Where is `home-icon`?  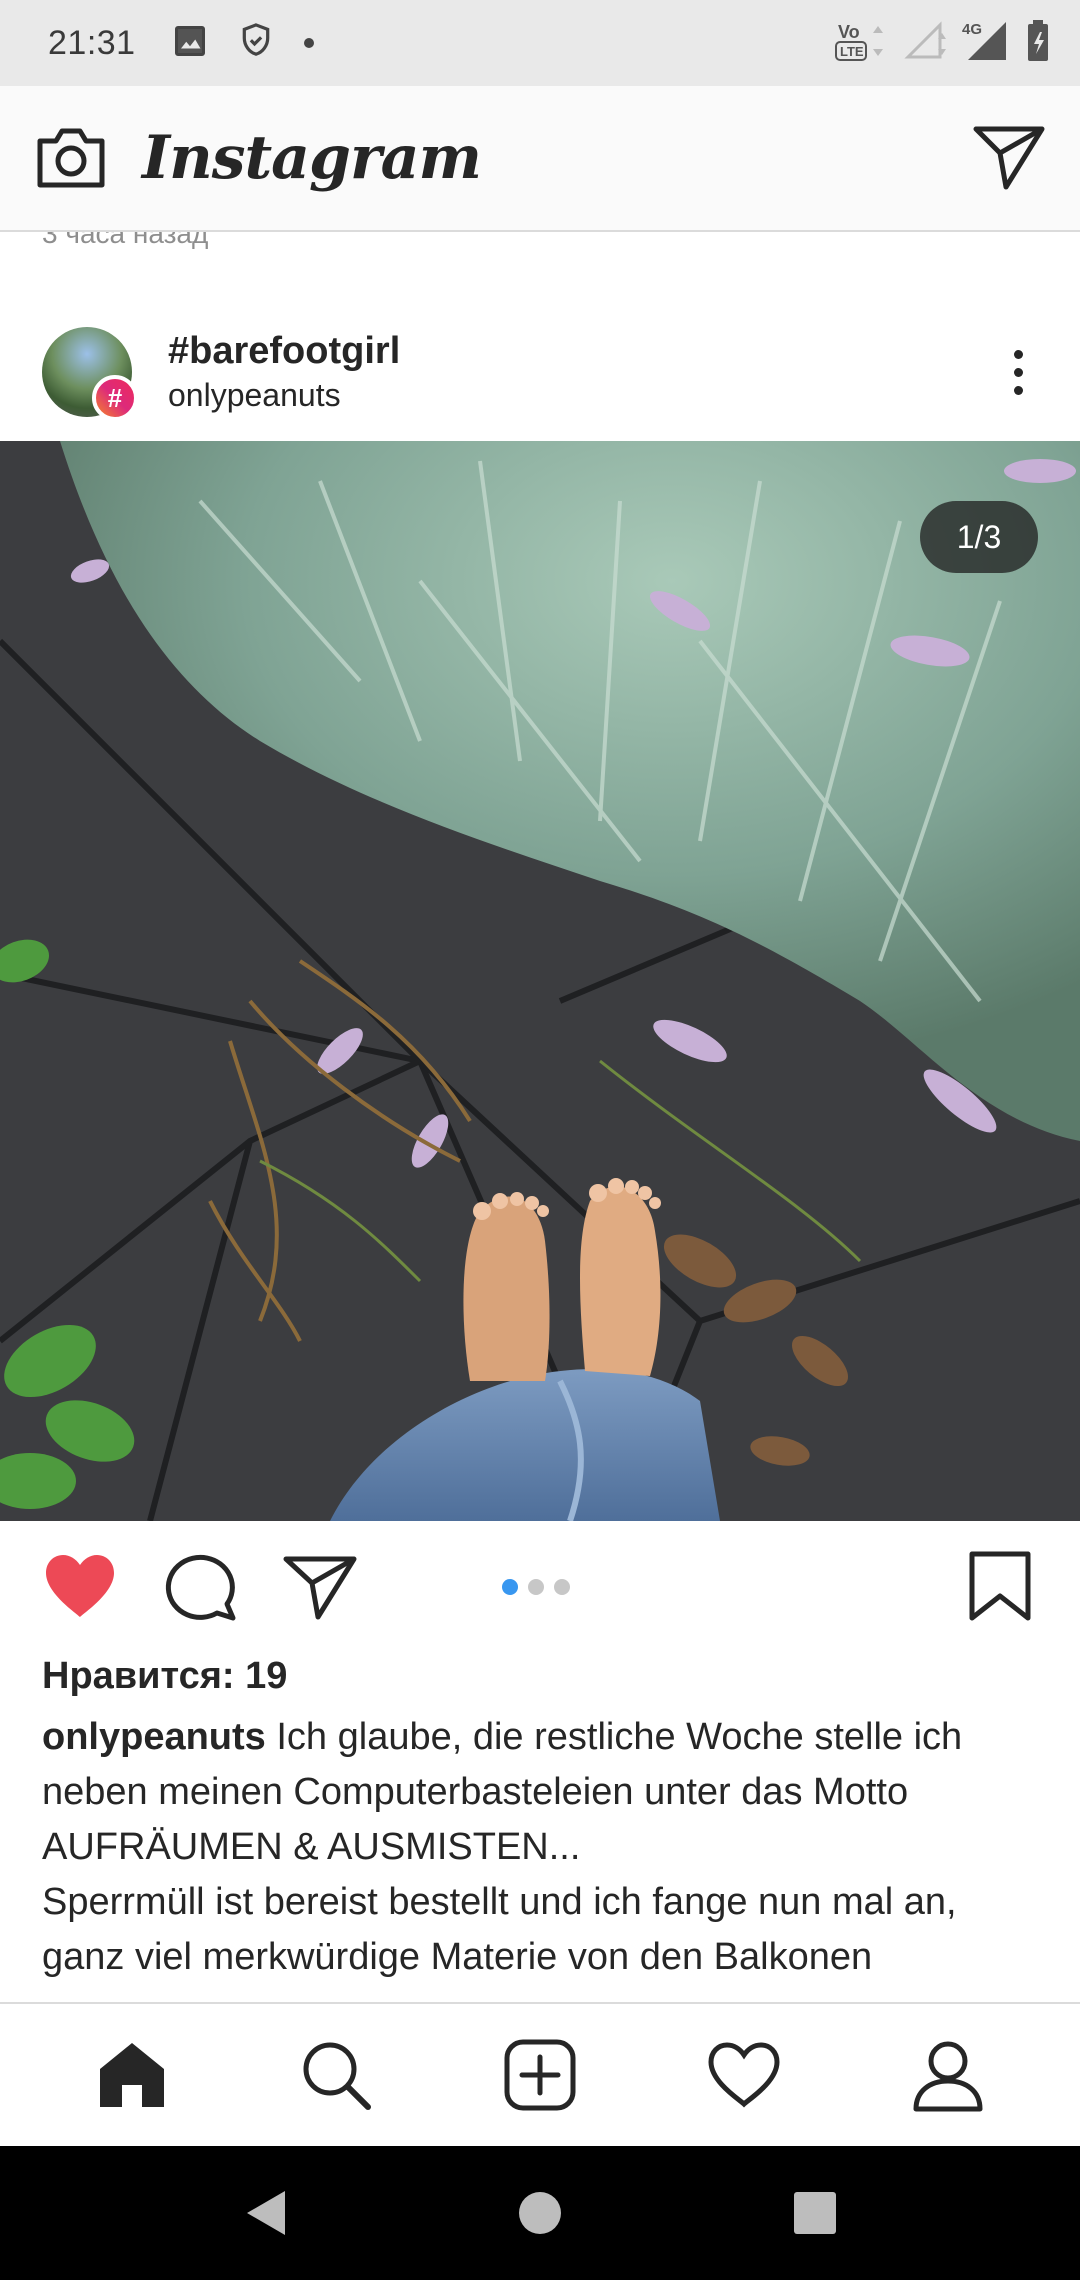 home-icon is located at coordinates (132, 2075).